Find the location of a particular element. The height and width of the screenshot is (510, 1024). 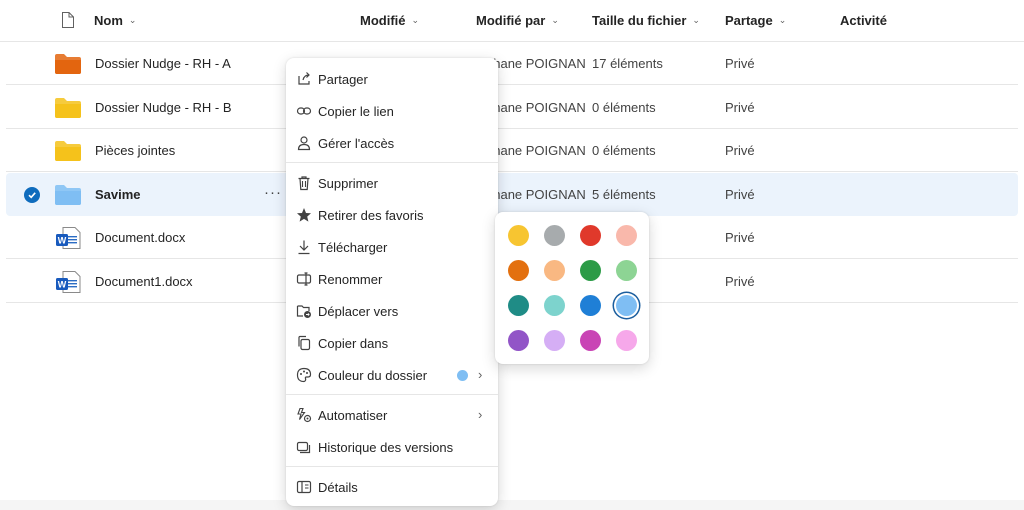

column-header-modified: Modifié ⌄ is located at coordinates (389, 20).